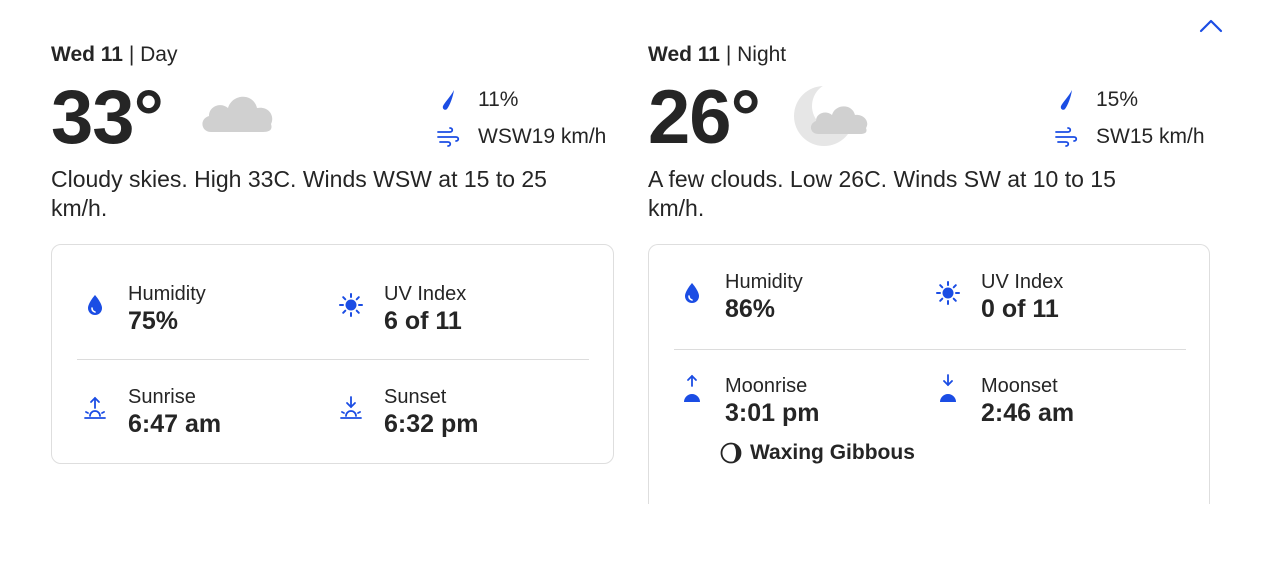 The image size is (1284, 578). Describe the element at coordinates (95, 408) in the screenshot. I see `sunrise-icon` at that location.